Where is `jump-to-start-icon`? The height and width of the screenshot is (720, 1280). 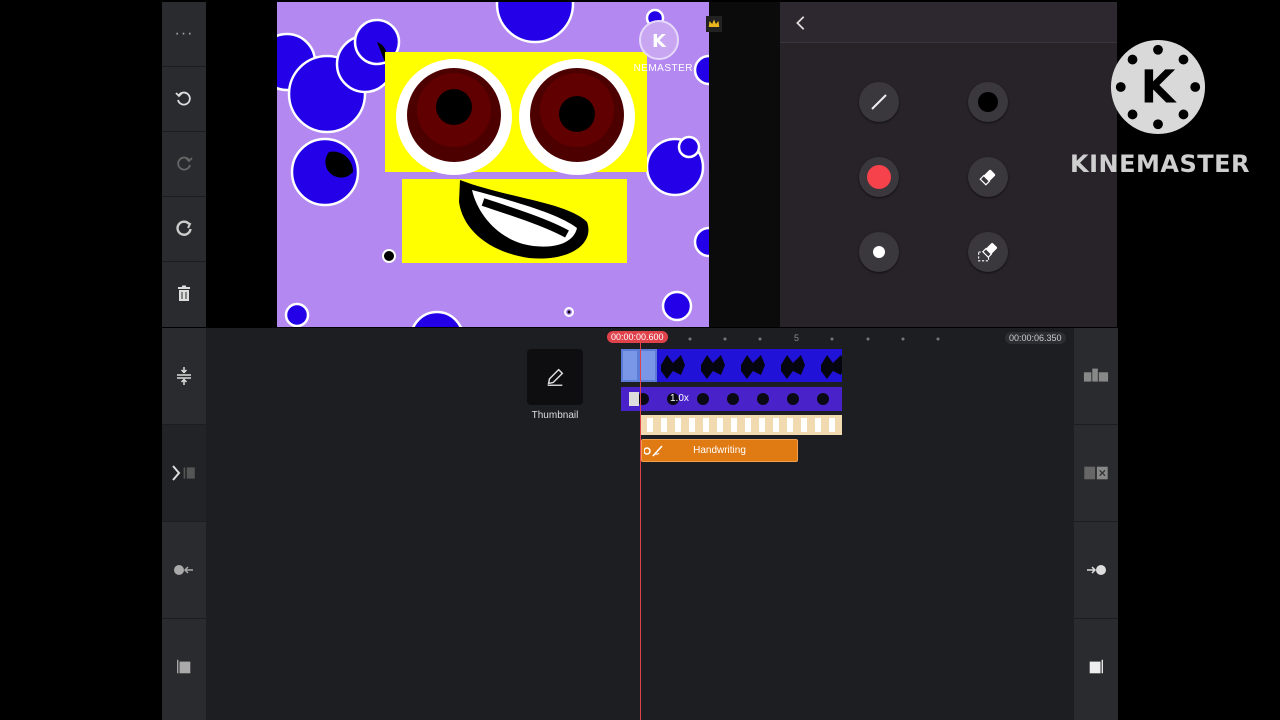
jump-to-start-icon is located at coordinates (183, 570).